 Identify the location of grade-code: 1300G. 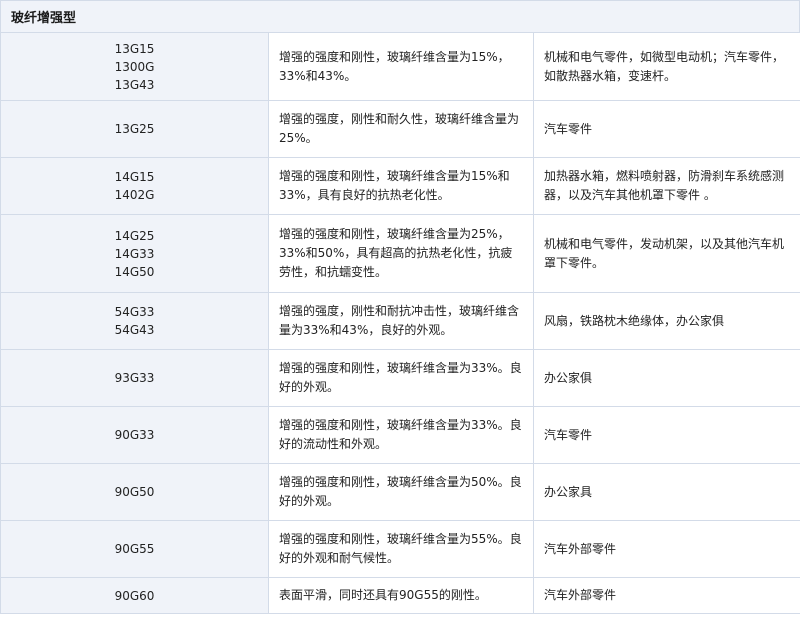
(134, 66).